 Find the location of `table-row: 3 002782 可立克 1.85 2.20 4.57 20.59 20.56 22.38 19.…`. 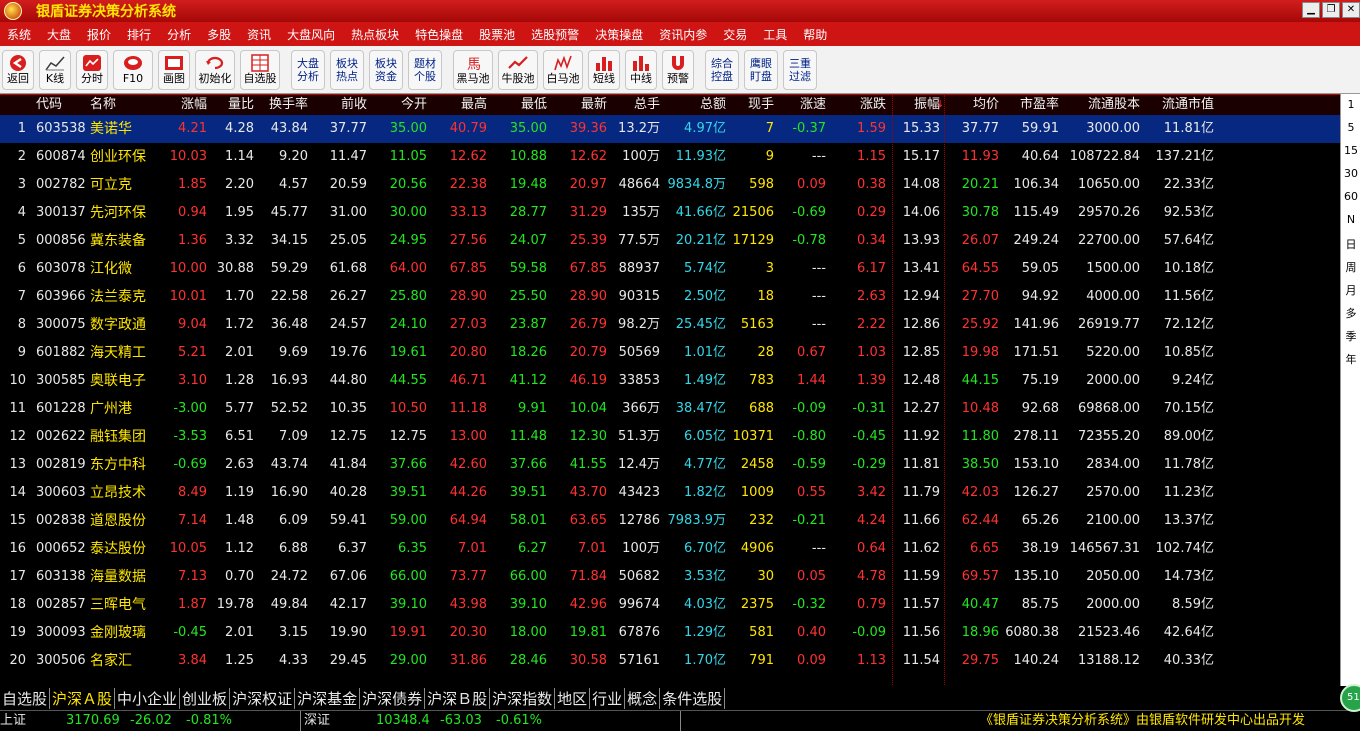

table-row: 3 002782 可立克 1.85 2.20 4.57 20.59 20.56 22.38 19.… is located at coordinates (670, 185).